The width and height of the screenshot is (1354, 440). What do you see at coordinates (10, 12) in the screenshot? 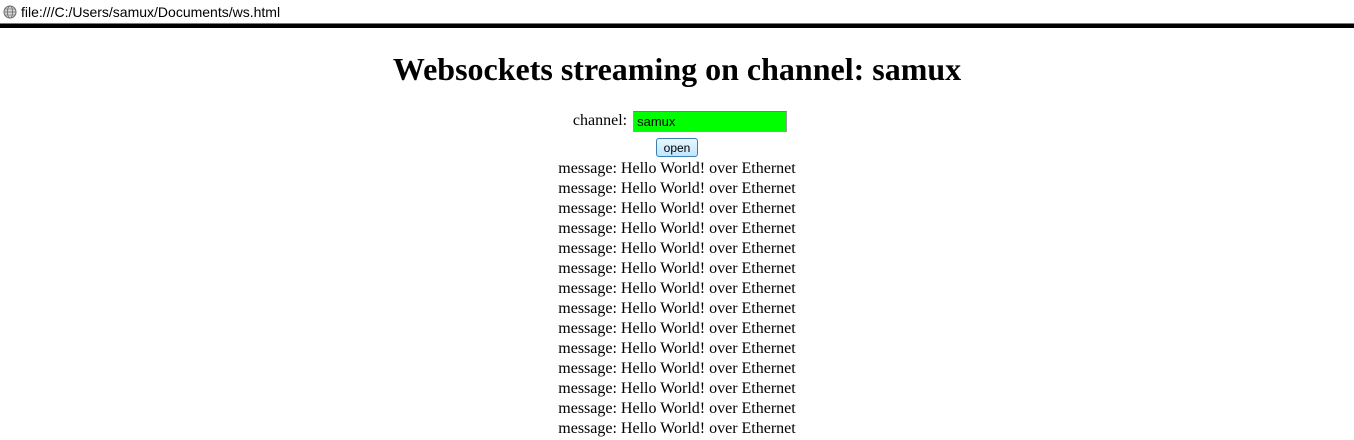
I see `globe-icon` at bounding box center [10, 12].